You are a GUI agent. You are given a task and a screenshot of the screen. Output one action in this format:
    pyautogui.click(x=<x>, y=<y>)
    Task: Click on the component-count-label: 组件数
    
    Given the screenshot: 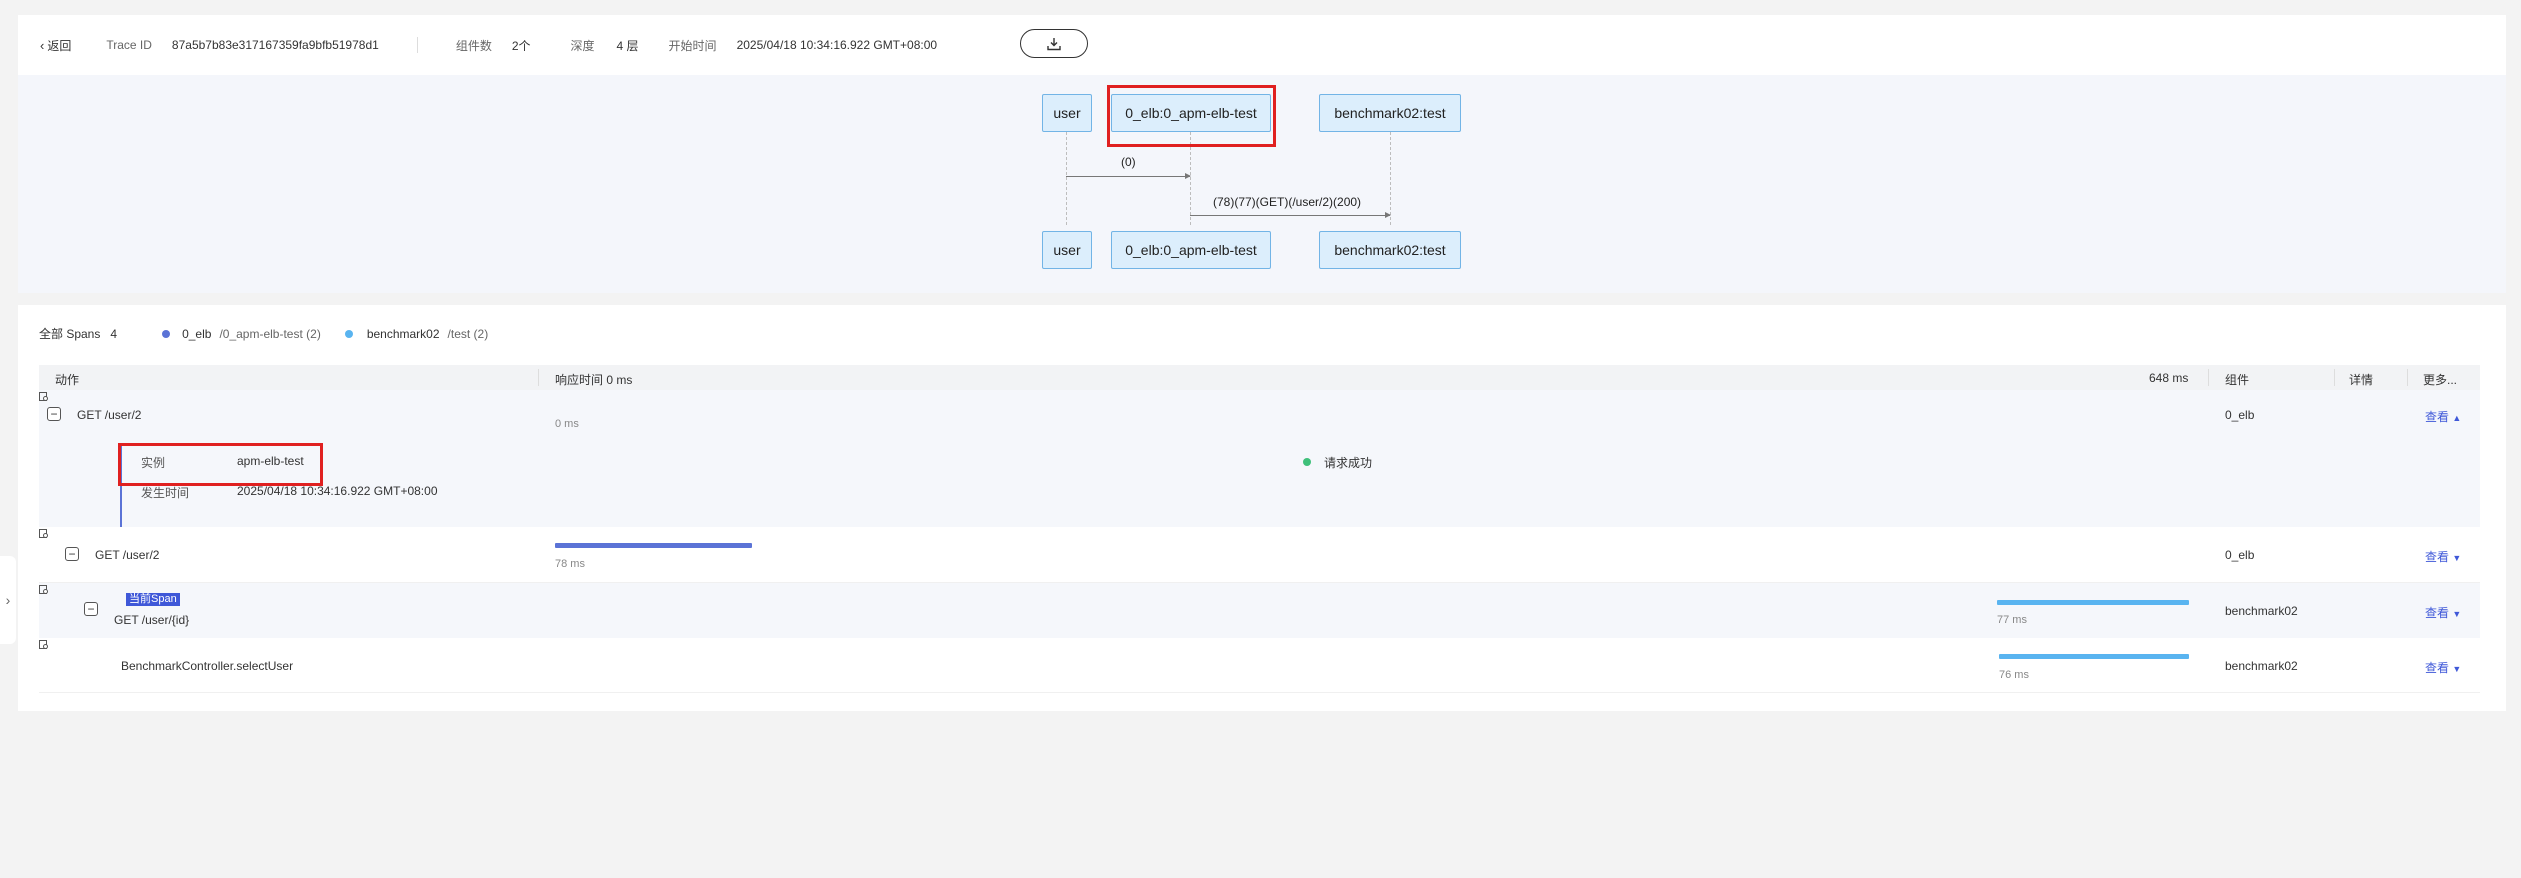 What is the action you would take?
    pyautogui.click(x=473, y=45)
    